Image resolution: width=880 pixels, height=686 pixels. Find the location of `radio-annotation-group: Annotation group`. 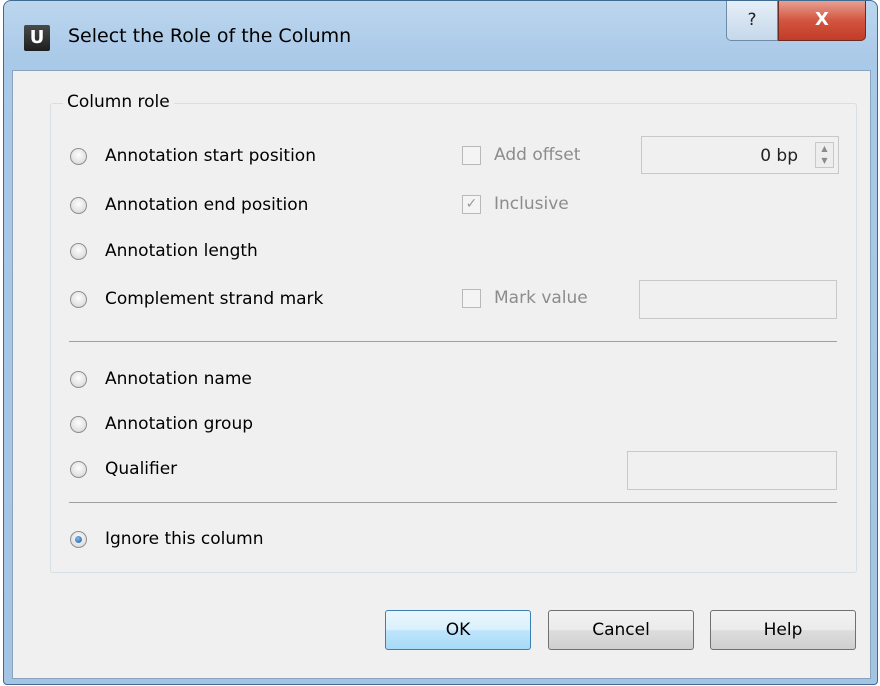

radio-annotation-group: Annotation group is located at coordinates (161, 424).